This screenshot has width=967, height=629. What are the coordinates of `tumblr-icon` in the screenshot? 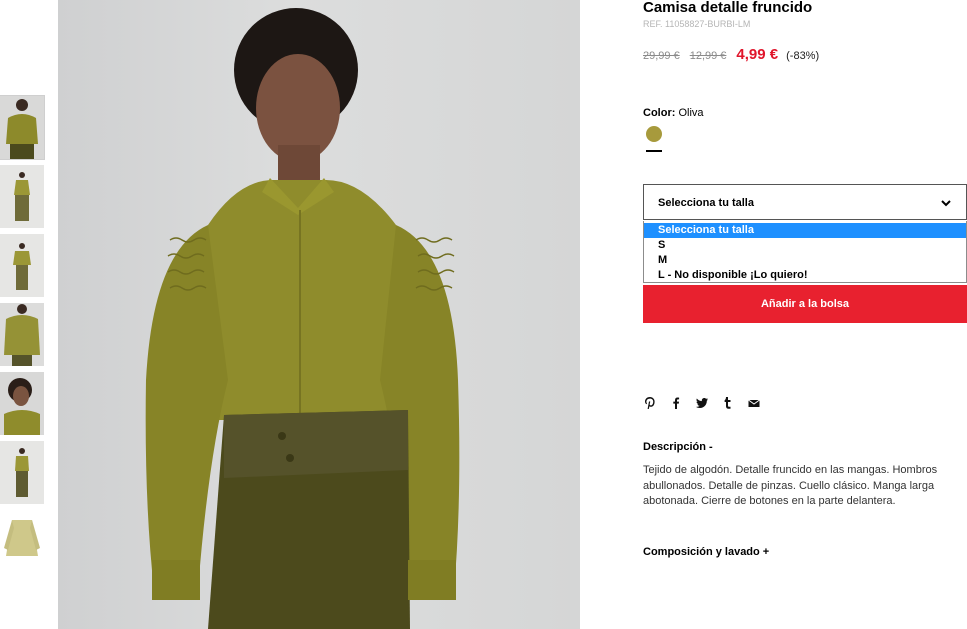 It's located at (728, 403).